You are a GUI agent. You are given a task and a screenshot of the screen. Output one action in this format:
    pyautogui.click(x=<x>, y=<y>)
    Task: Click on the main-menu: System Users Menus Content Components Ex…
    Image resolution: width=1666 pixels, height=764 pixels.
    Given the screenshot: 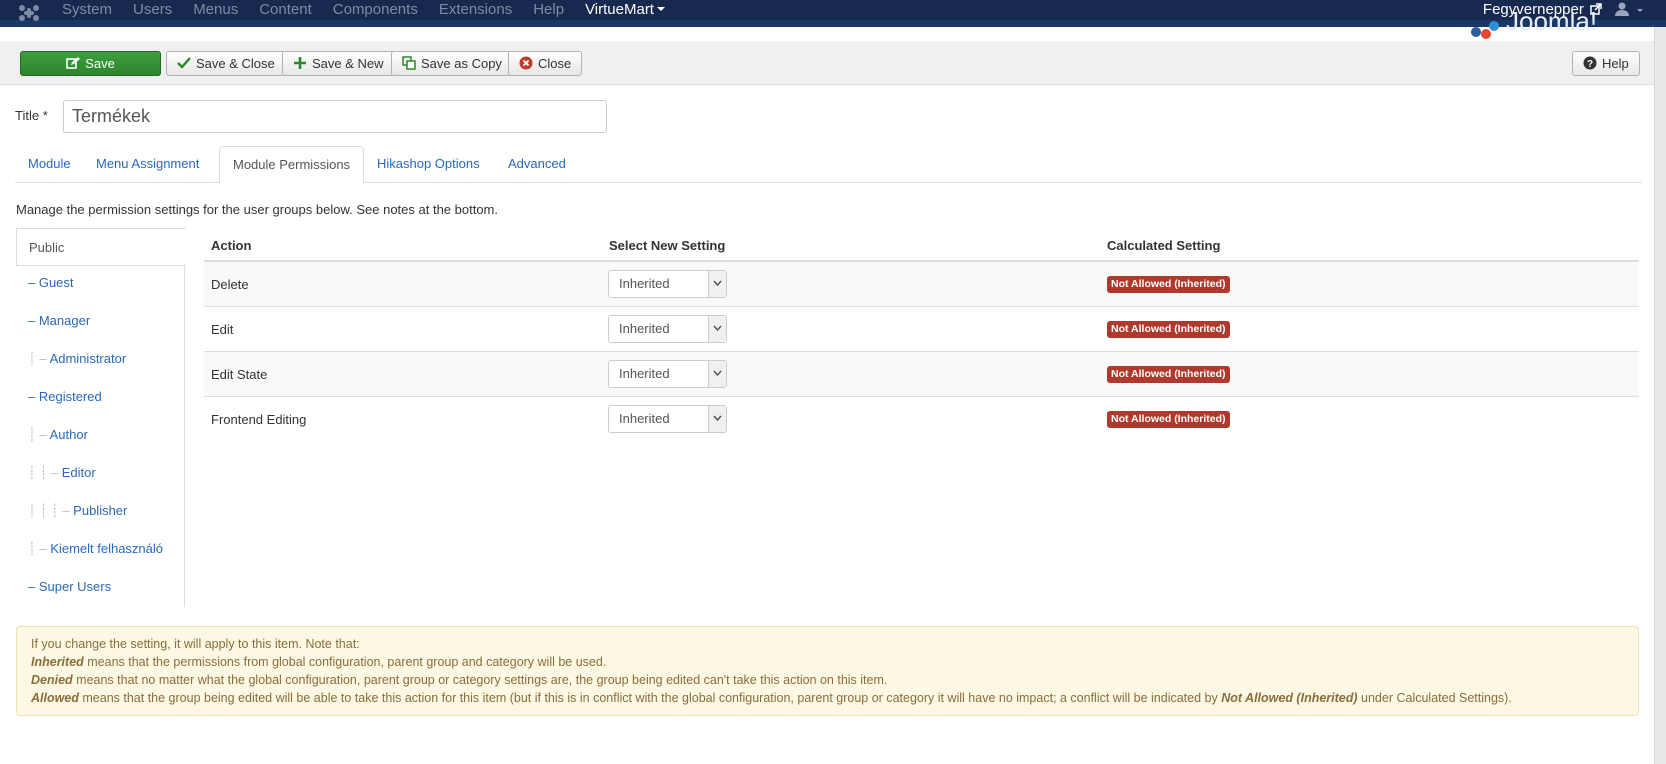 What is the action you would take?
    pyautogui.click(x=384, y=10)
    